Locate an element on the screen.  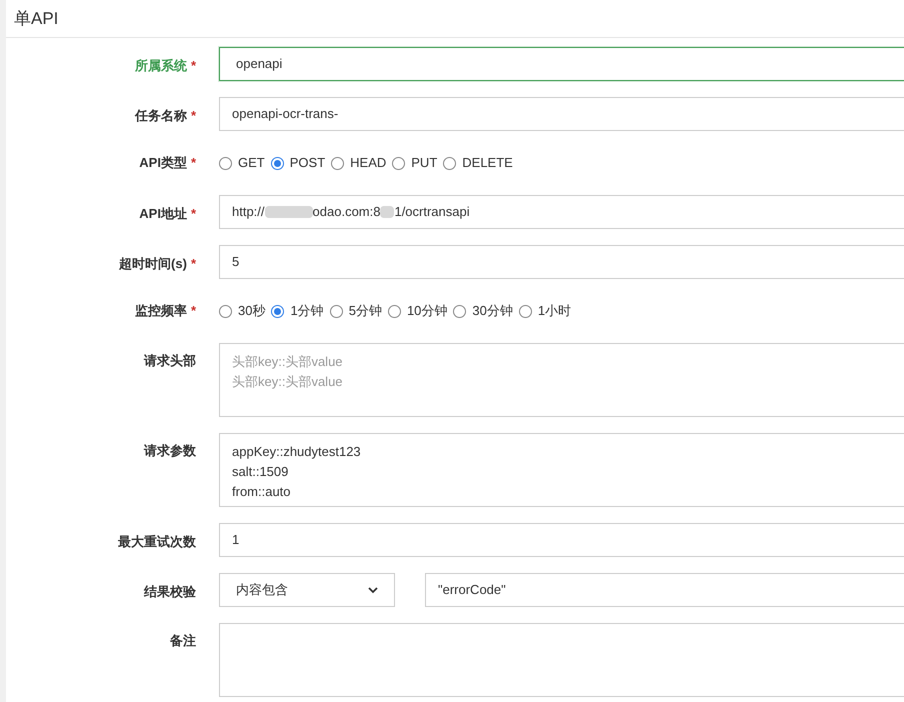
chevron-down-icon is located at coordinates (373, 590).